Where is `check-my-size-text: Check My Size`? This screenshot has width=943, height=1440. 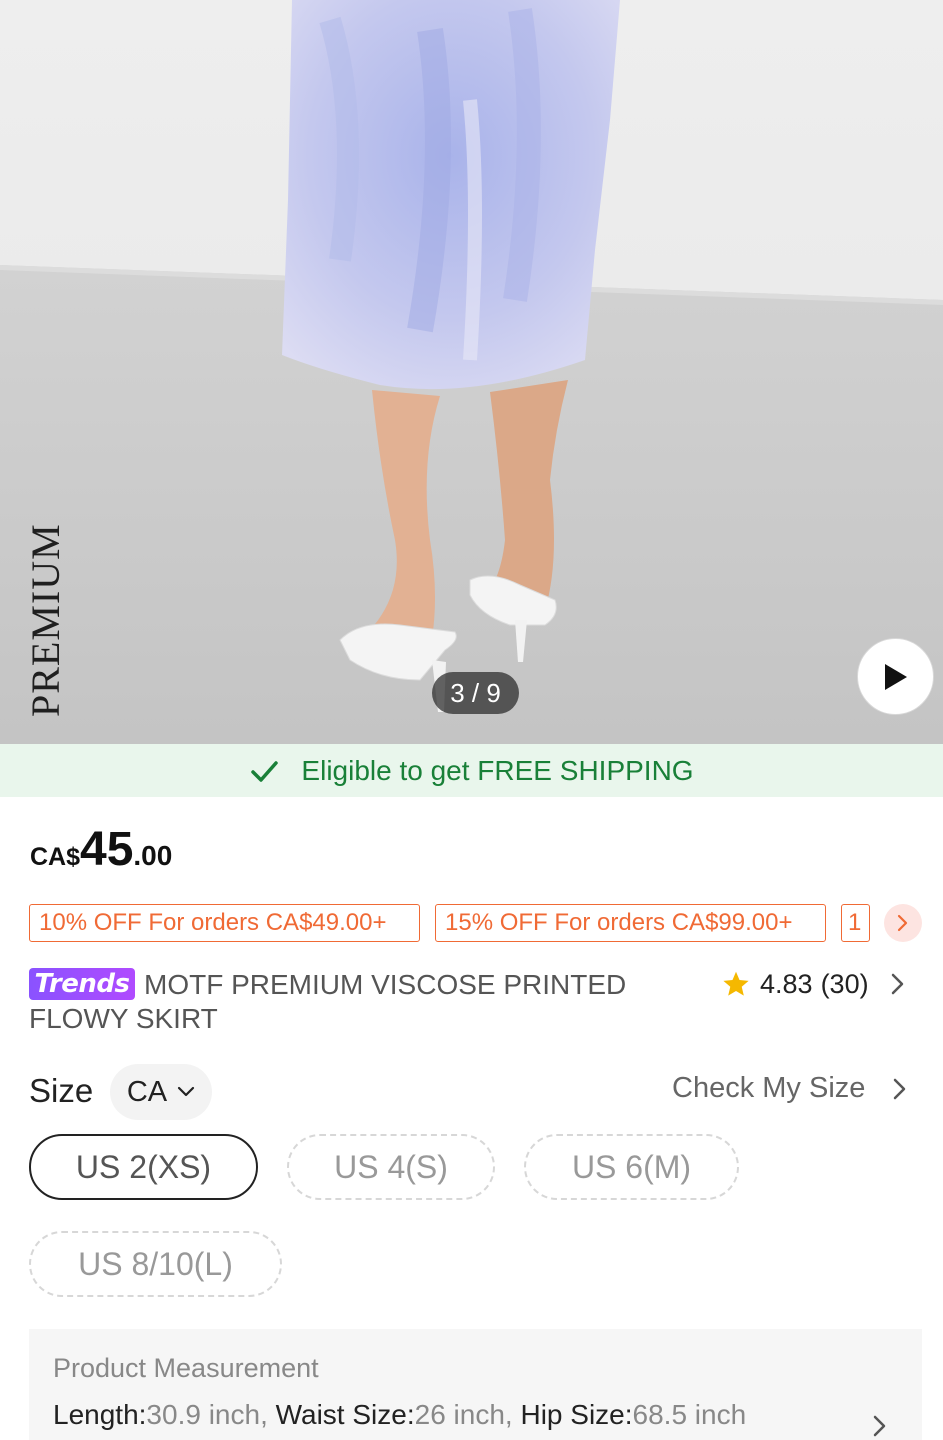
check-my-size-text: Check My Size is located at coordinates (769, 1088).